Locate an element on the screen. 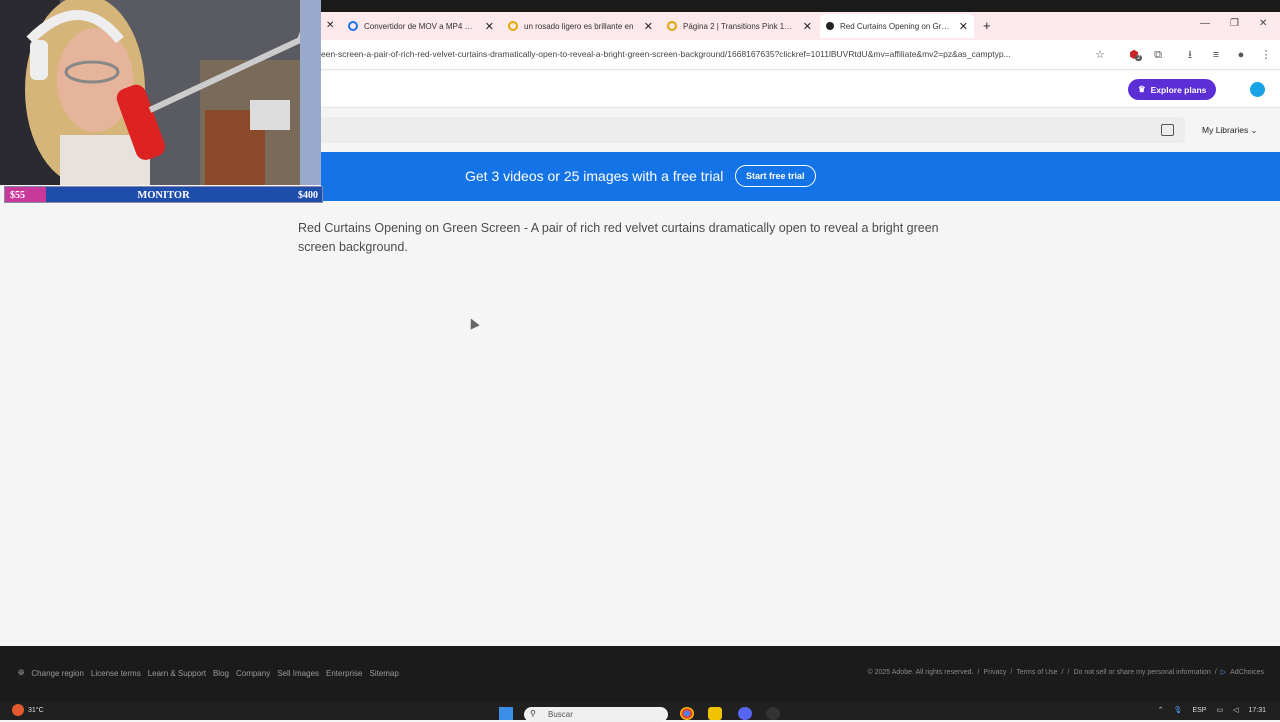  file-explorer-icon is located at coordinates (715, 713).